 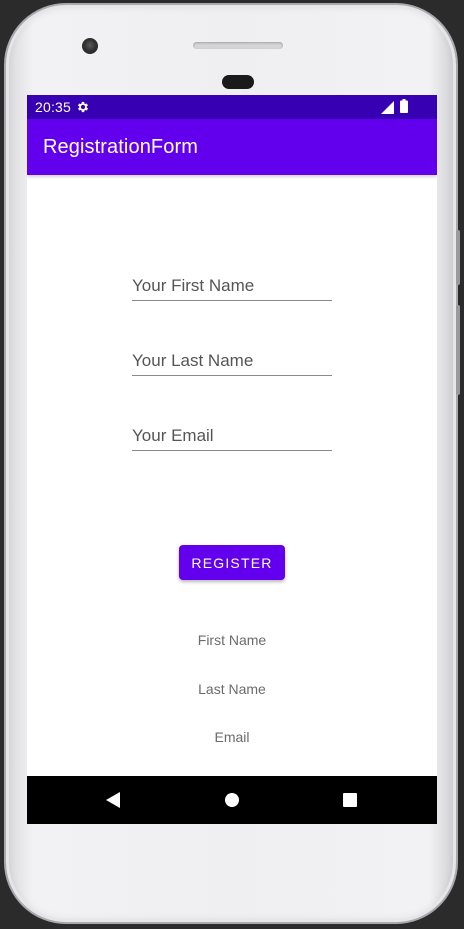 I want to click on front-camera, so click(x=90, y=46).